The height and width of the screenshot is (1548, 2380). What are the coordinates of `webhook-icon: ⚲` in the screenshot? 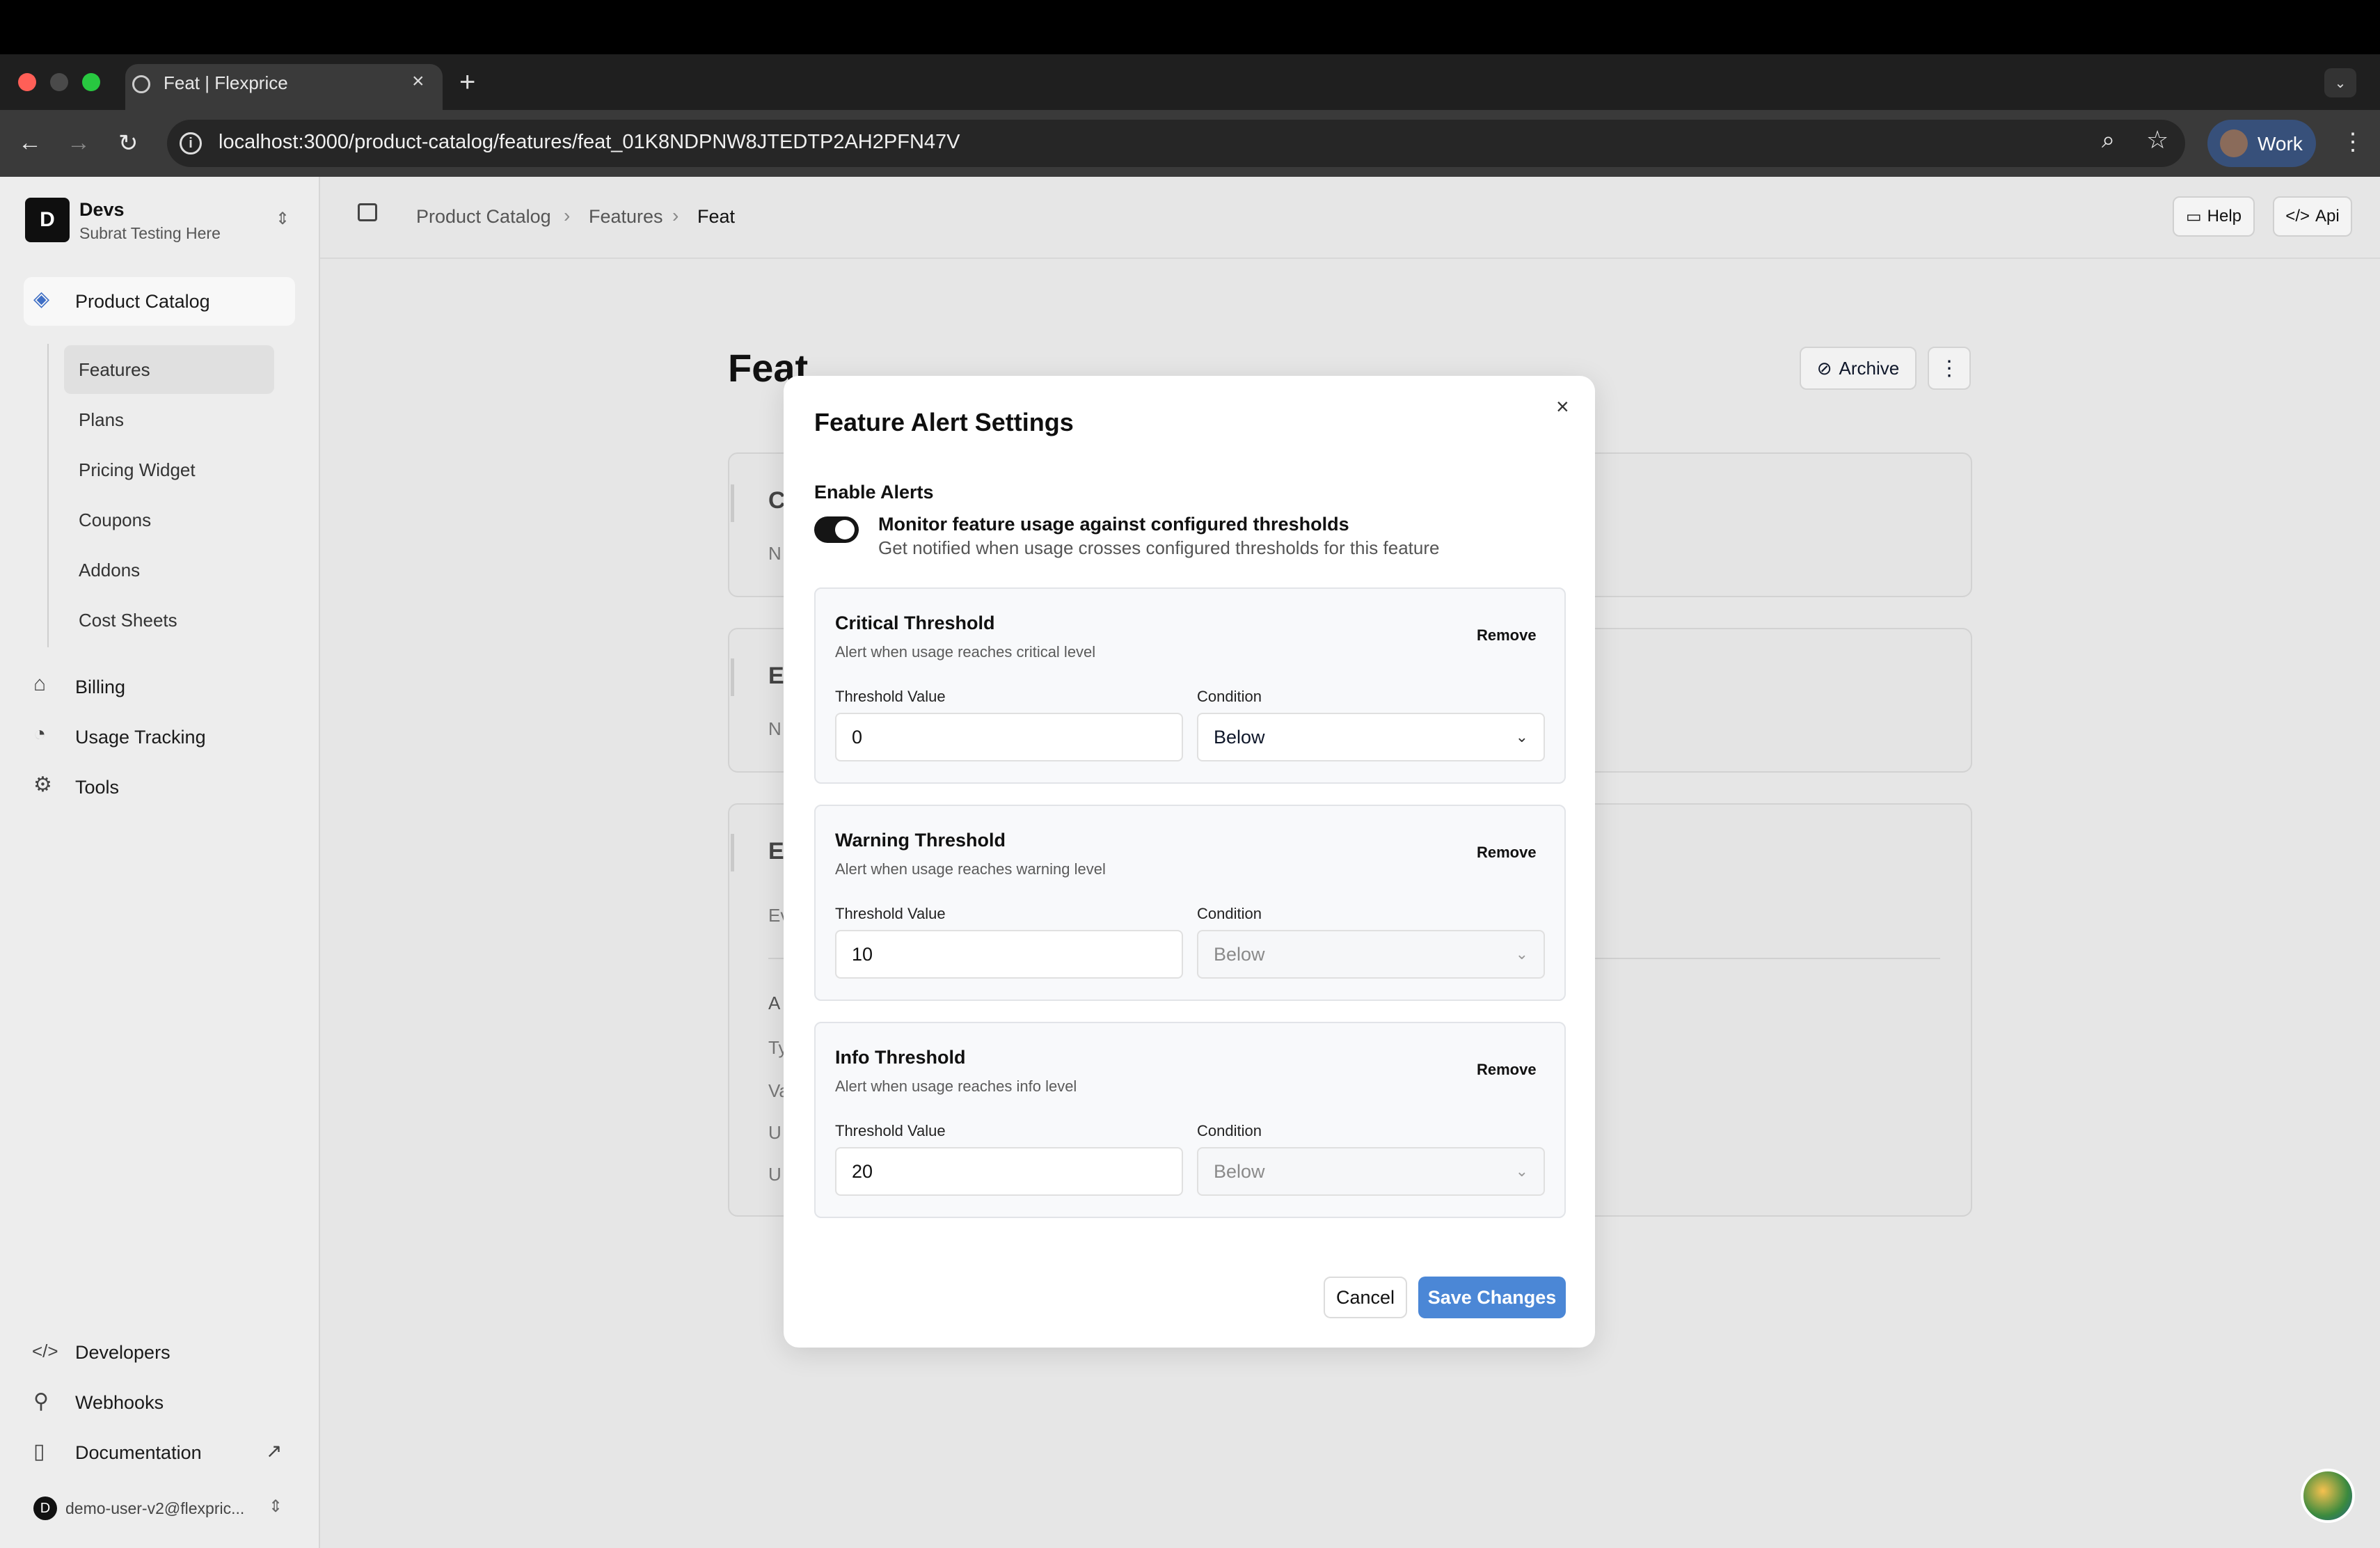 It's located at (41, 1401).